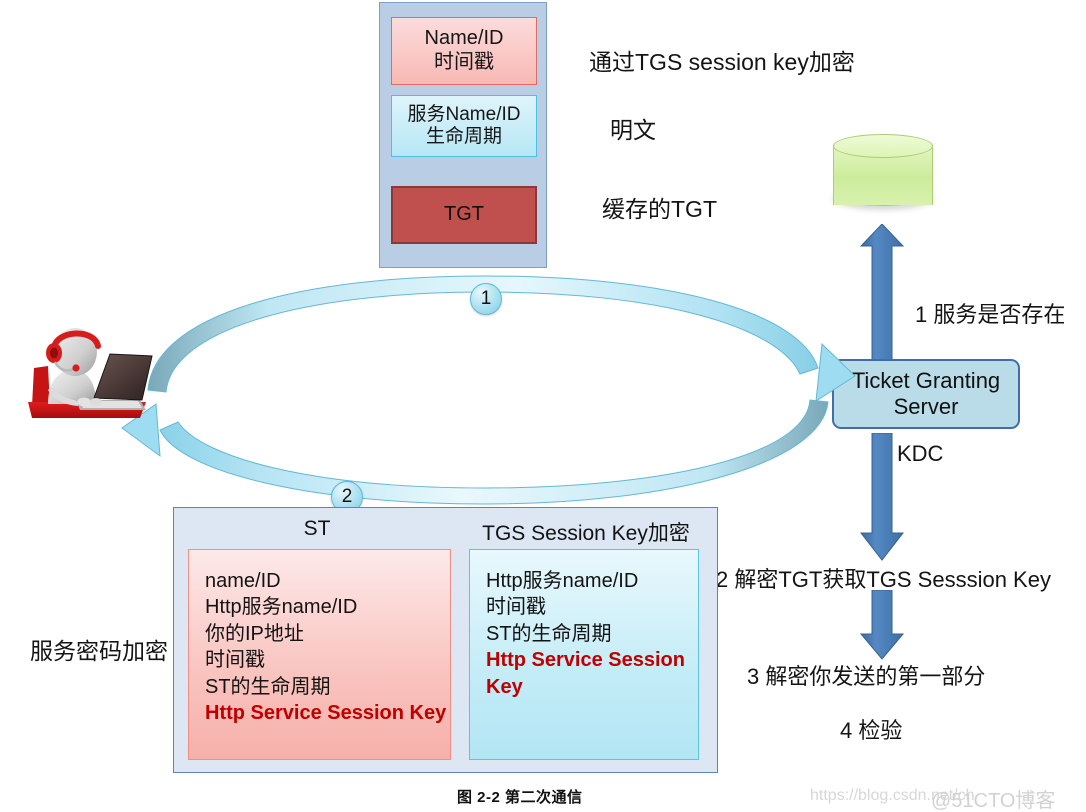  Describe the element at coordinates (475, 452) in the screenshot. I see `flow-arrow-response` at that location.